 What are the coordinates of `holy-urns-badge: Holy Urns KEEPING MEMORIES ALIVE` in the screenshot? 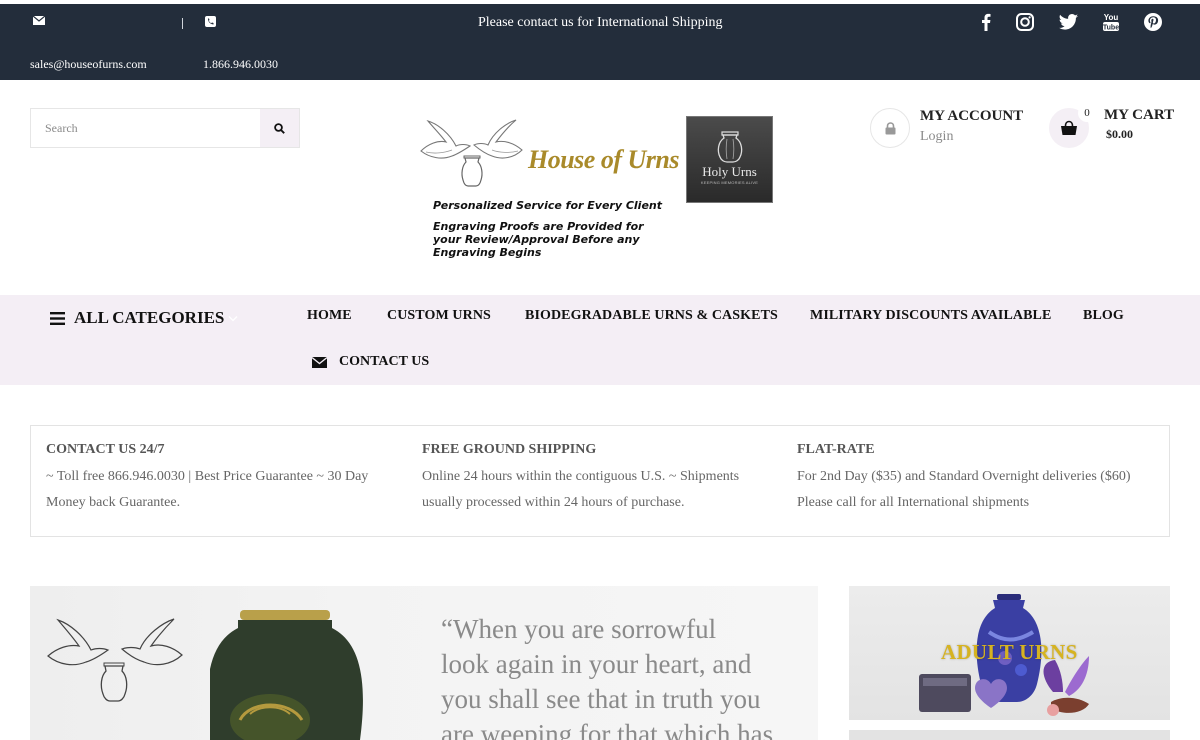 It's located at (729, 159).